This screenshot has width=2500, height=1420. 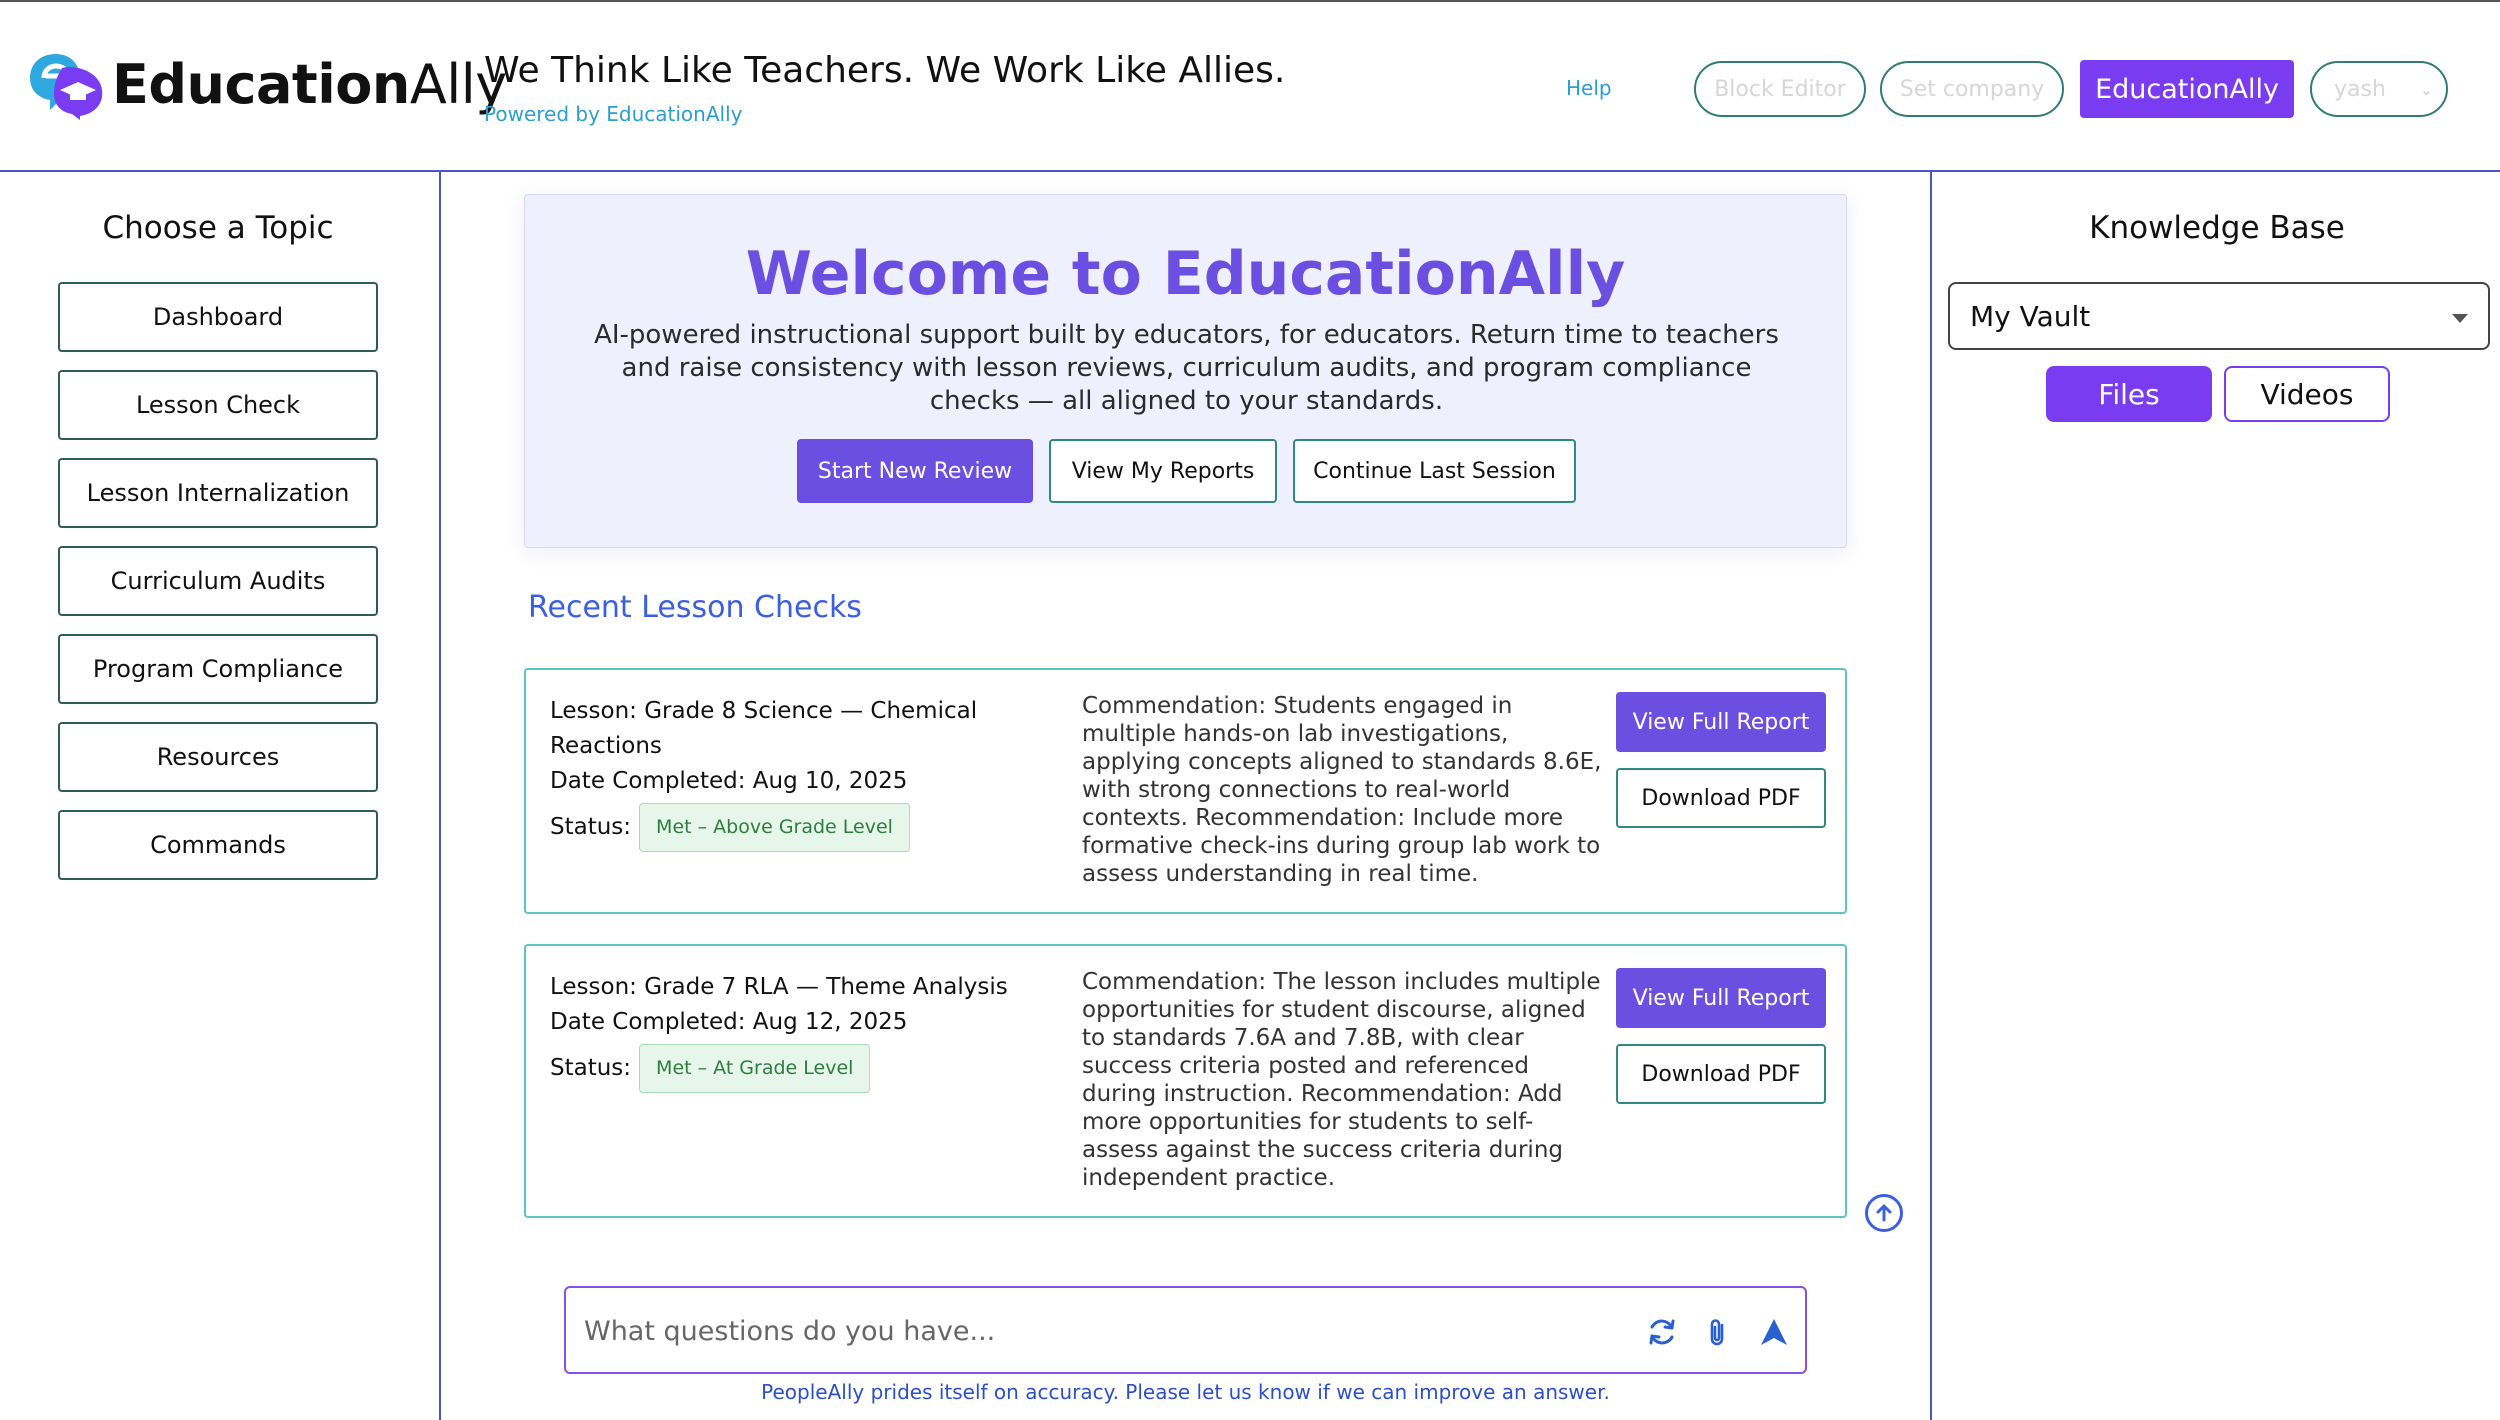 I want to click on recent-lesson-checks-title: Recent Lesson Checks, so click(x=695, y=607).